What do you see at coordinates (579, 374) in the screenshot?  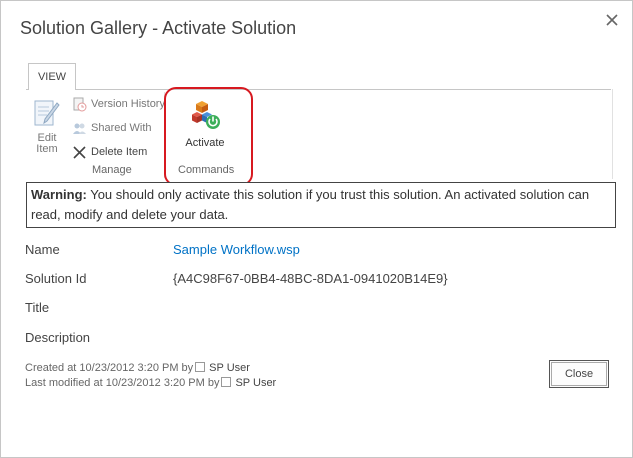 I see `close-button: Close` at bounding box center [579, 374].